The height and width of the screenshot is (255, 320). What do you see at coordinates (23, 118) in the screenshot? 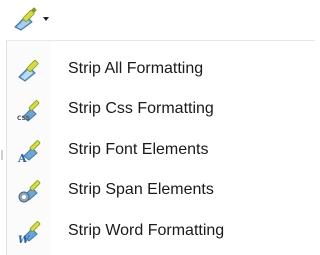
I see `css-badge: CSS` at bounding box center [23, 118].